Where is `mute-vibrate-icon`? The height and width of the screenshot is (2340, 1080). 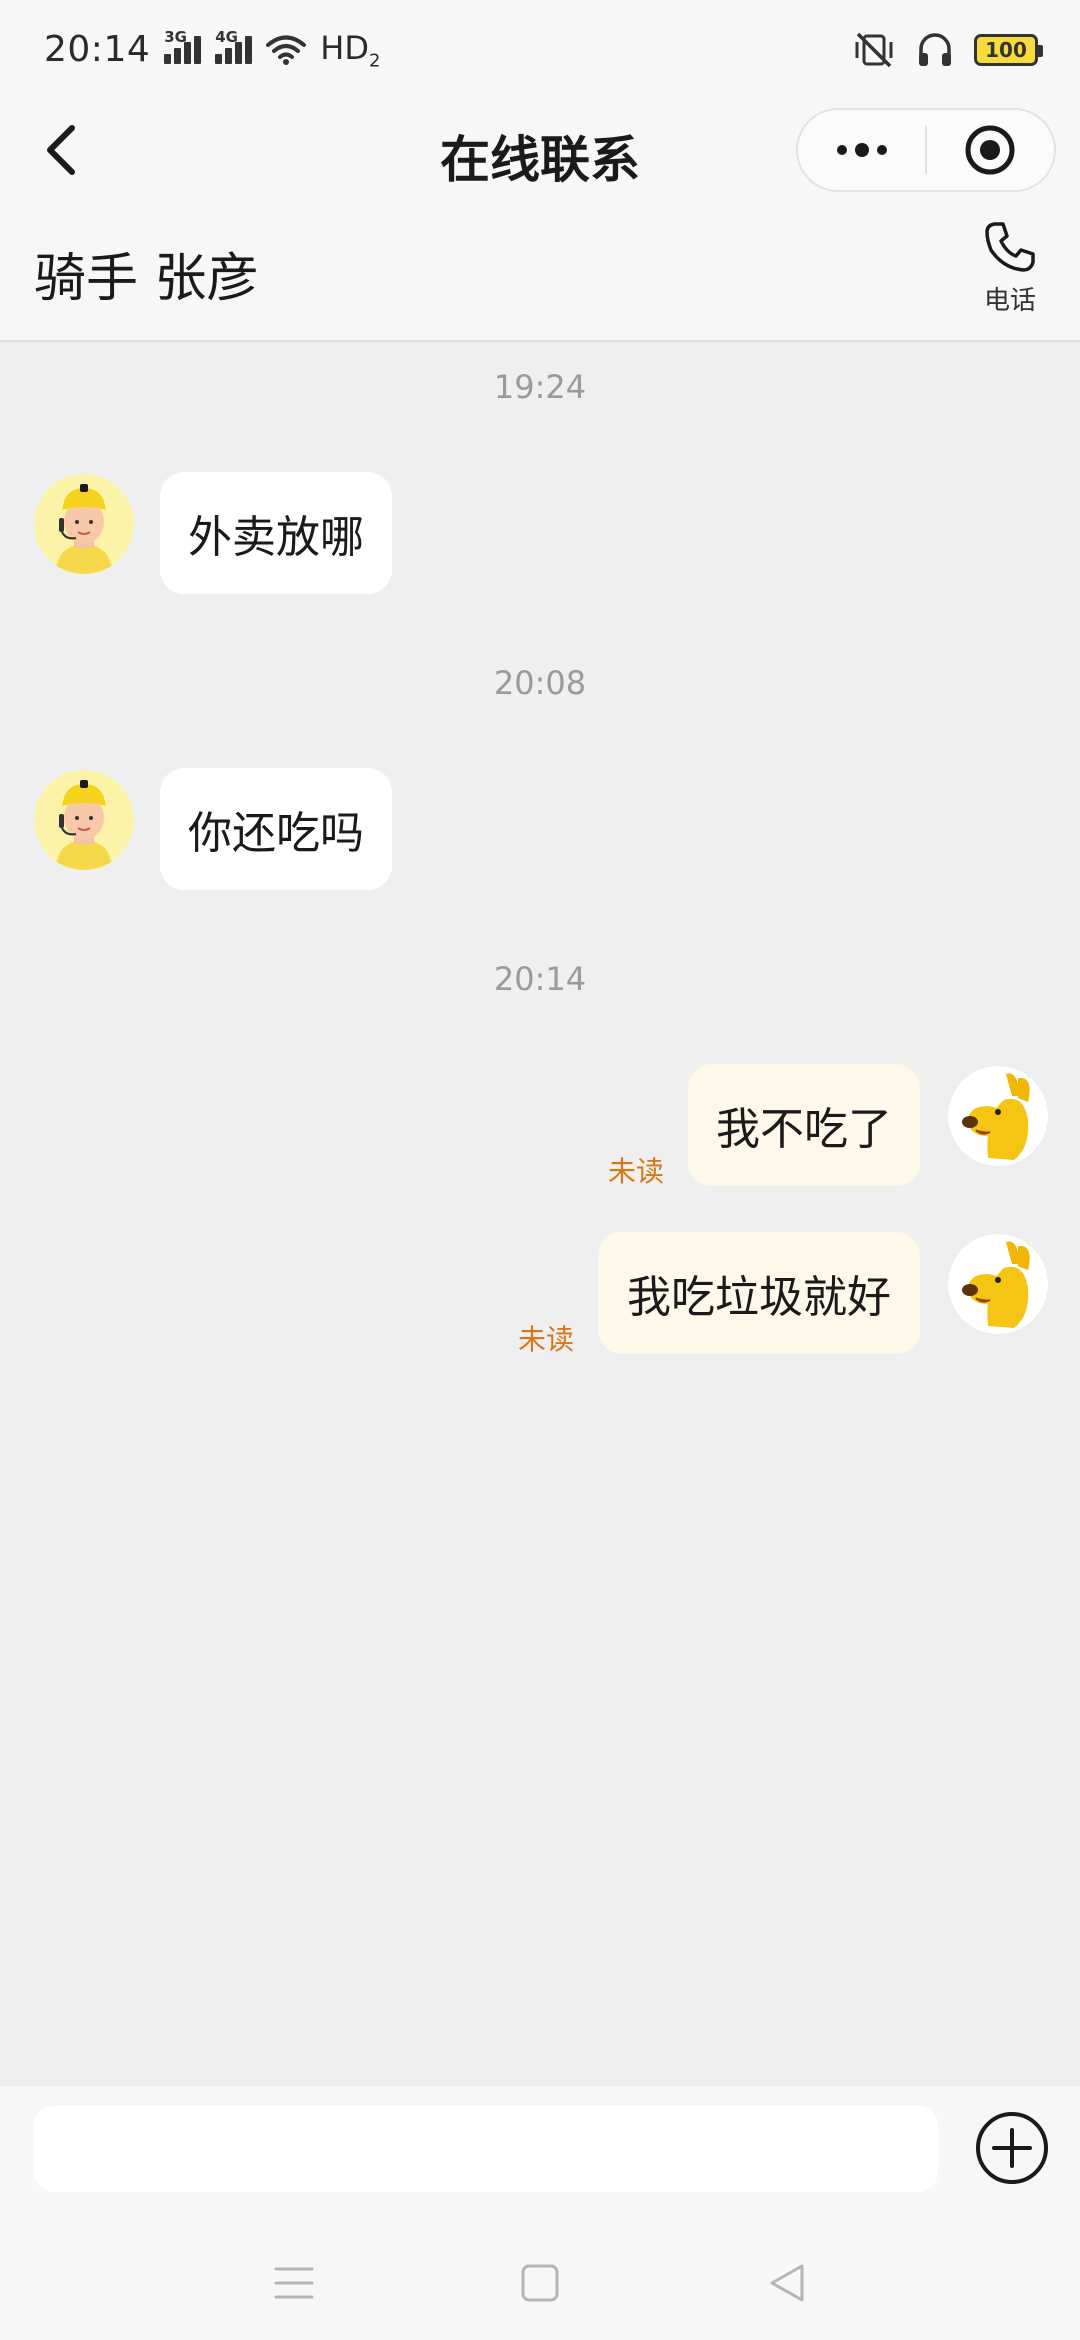
mute-vibrate-icon is located at coordinates (874, 50).